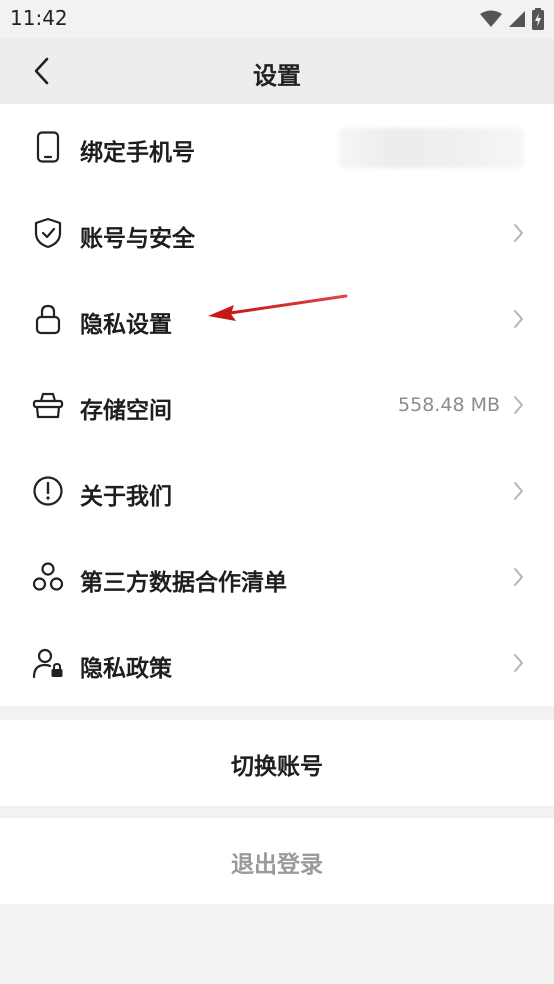 The image size is (554, 984). I want to click on wifi-icon, so click(491, 18).